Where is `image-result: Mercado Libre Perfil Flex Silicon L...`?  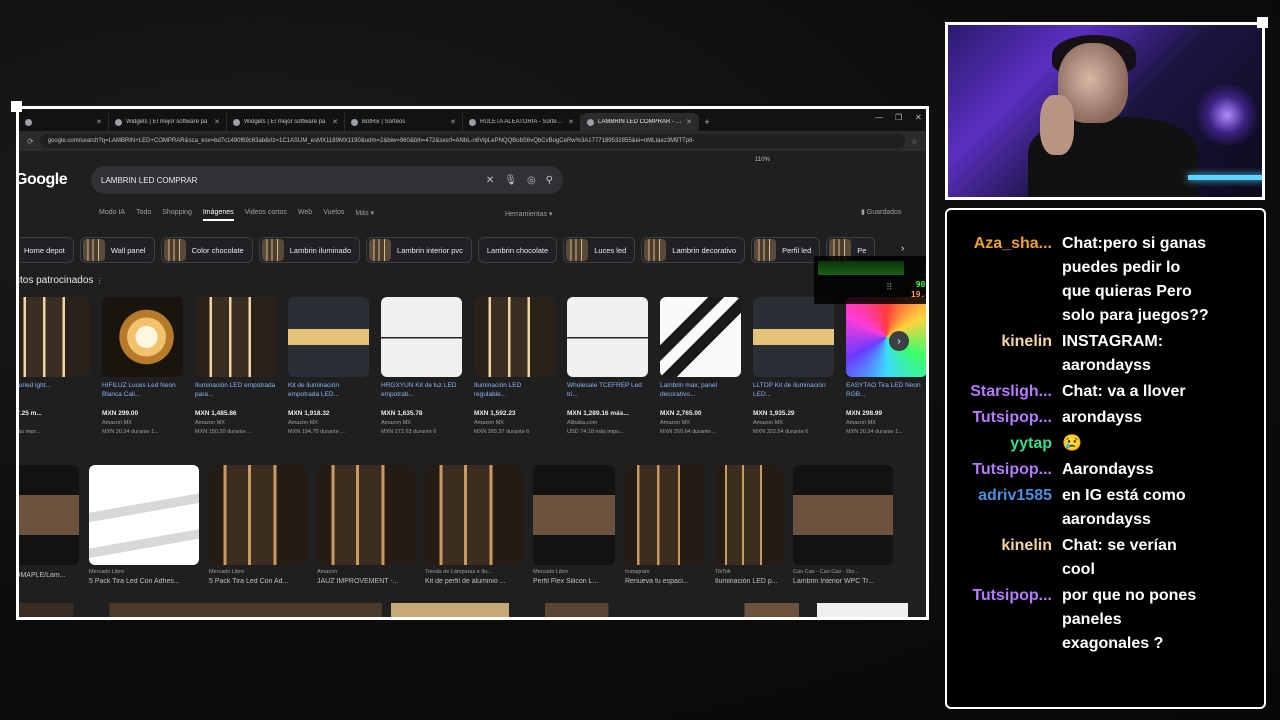 image-result: Mercado Libre Perfil Flex Silicon L... is located at coordinates (574, 530).